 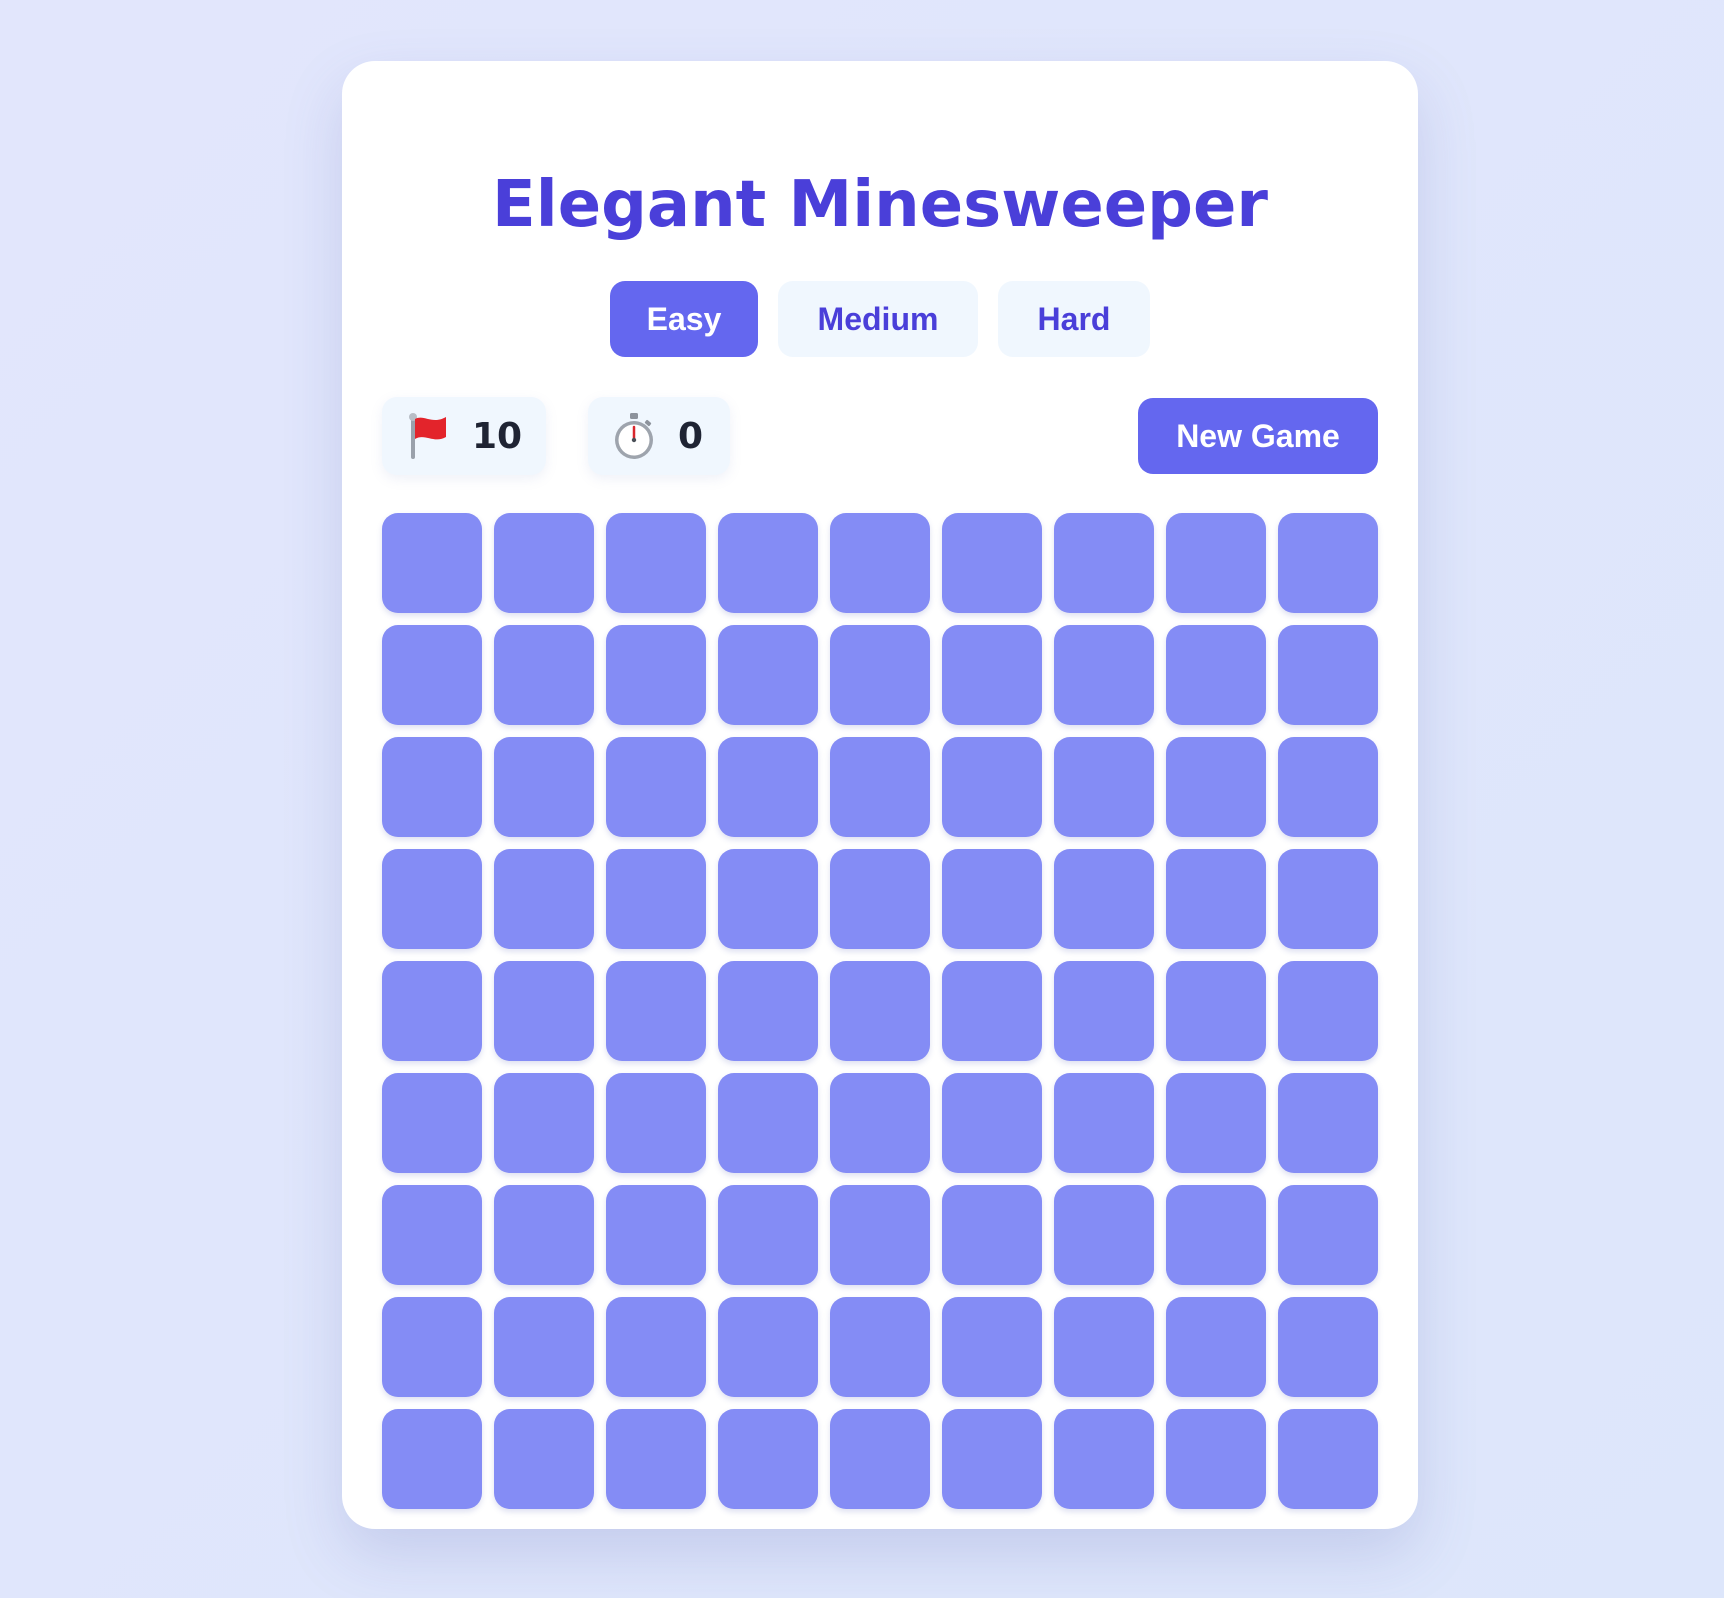 What do you see at coordinates (1074, 319) in the screenshot?
I see `difficulty-hard-button: Hard` at bounding box center [1074, 319].